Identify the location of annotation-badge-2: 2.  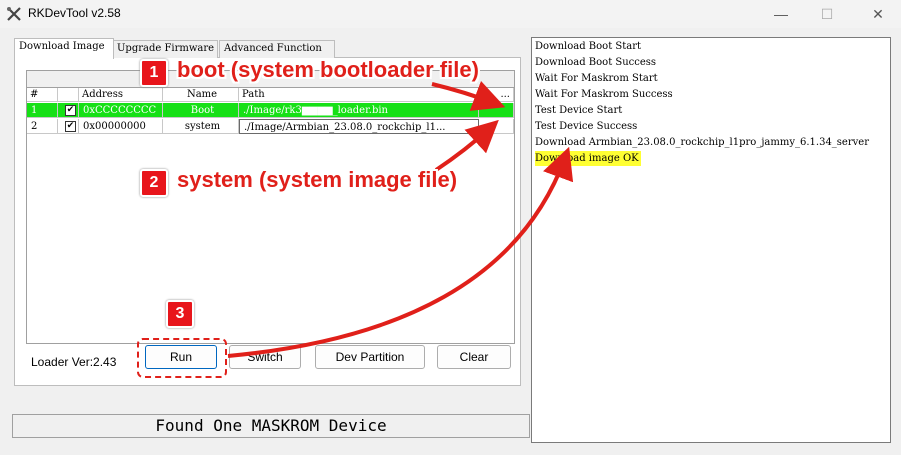
(154, 183).